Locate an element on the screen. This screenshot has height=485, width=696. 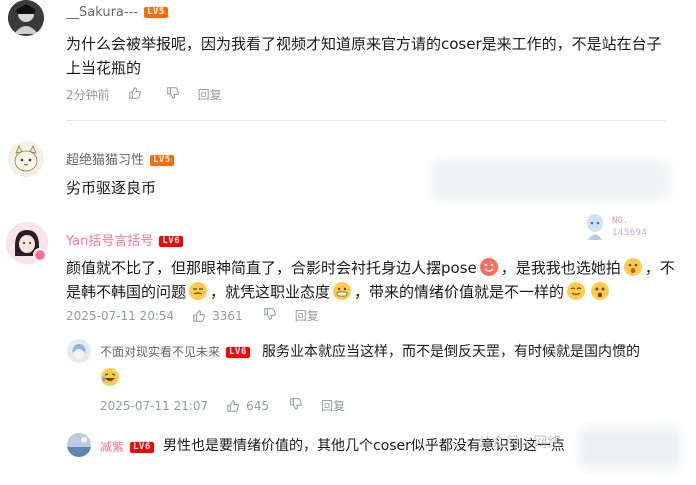
username-text: 超绝猫猫习性 is located at coordinates (105, 160).